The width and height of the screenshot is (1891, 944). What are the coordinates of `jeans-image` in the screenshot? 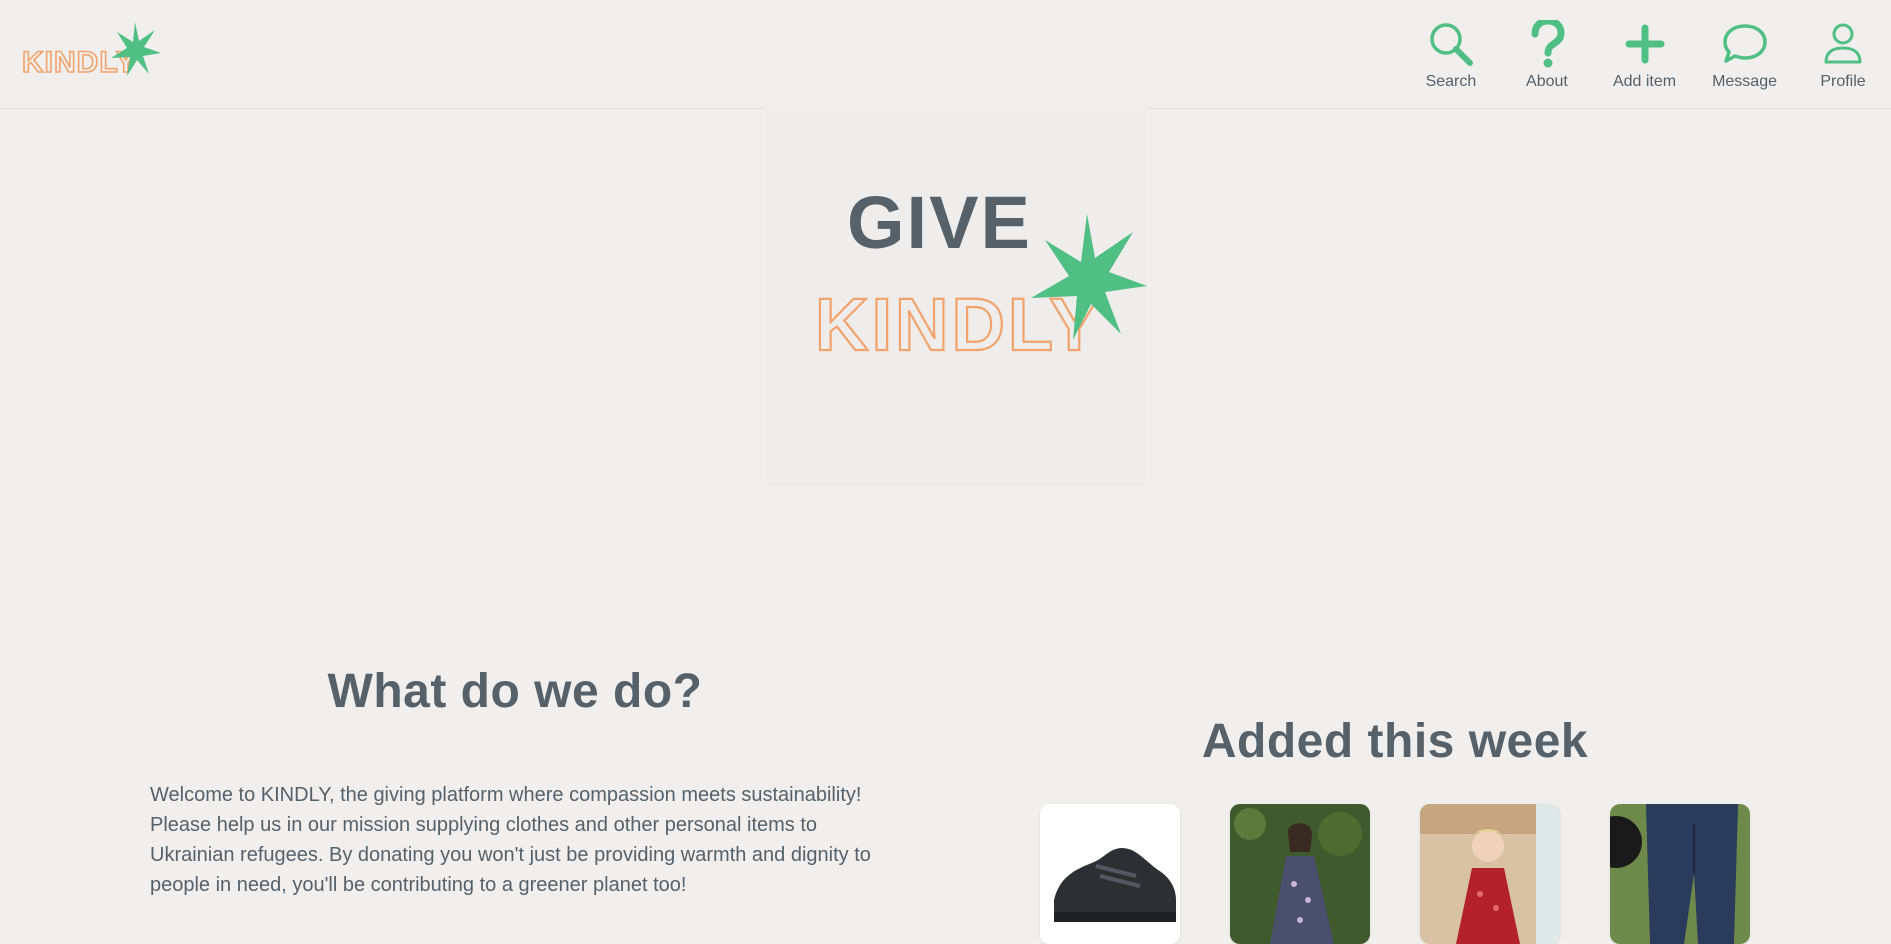 It's located at (1680, 874).